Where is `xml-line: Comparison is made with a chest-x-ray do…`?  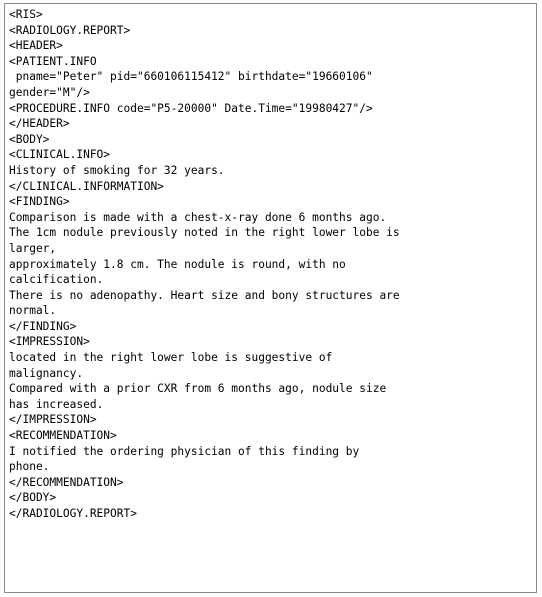
xml-line: Comparison is made with a chest-x-ray do… is located at coordinates (198, 217).